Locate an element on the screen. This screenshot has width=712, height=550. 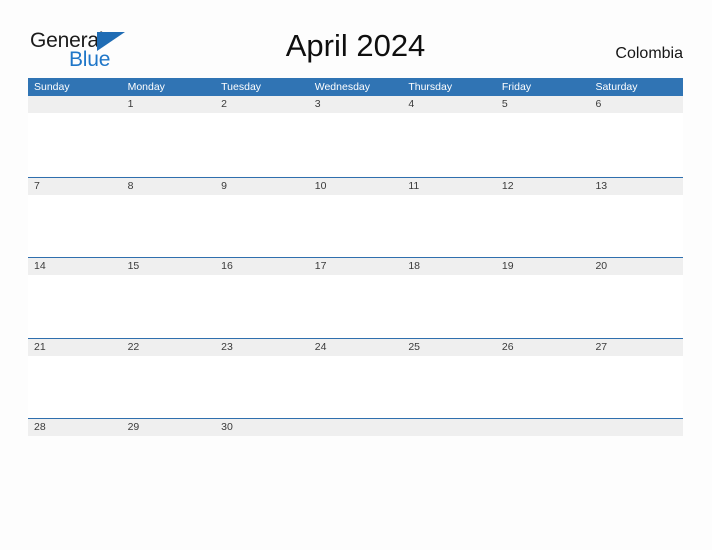
weekday-header-sunday: Sunday is located at coordinates (52, 87).